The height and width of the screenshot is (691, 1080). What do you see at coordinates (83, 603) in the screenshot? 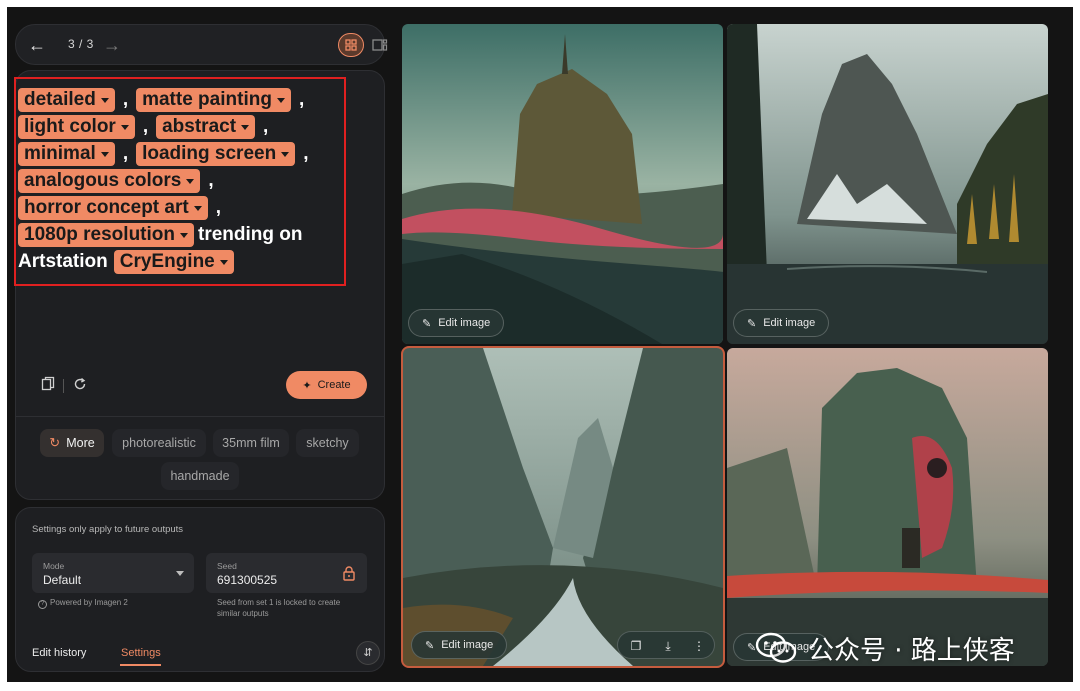
I see `powered-by-note: ? Powered by Imagen 2` at bounding box center [83, 603].